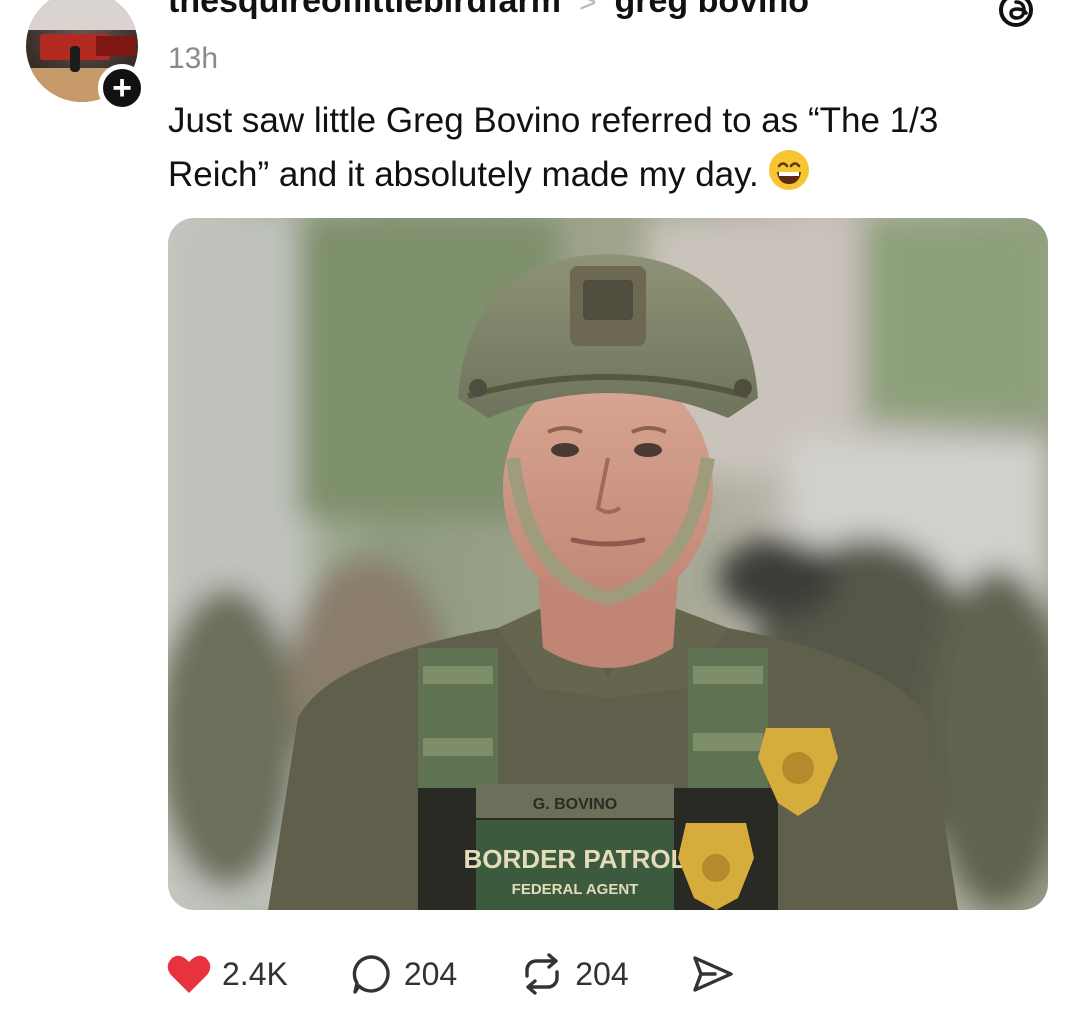 The height and width of the screenshot is (1014, 1080). What do you see at coordinates (75, 59) in the screenshot?
I see `avatar-figure` at bounding box center [75, 59].